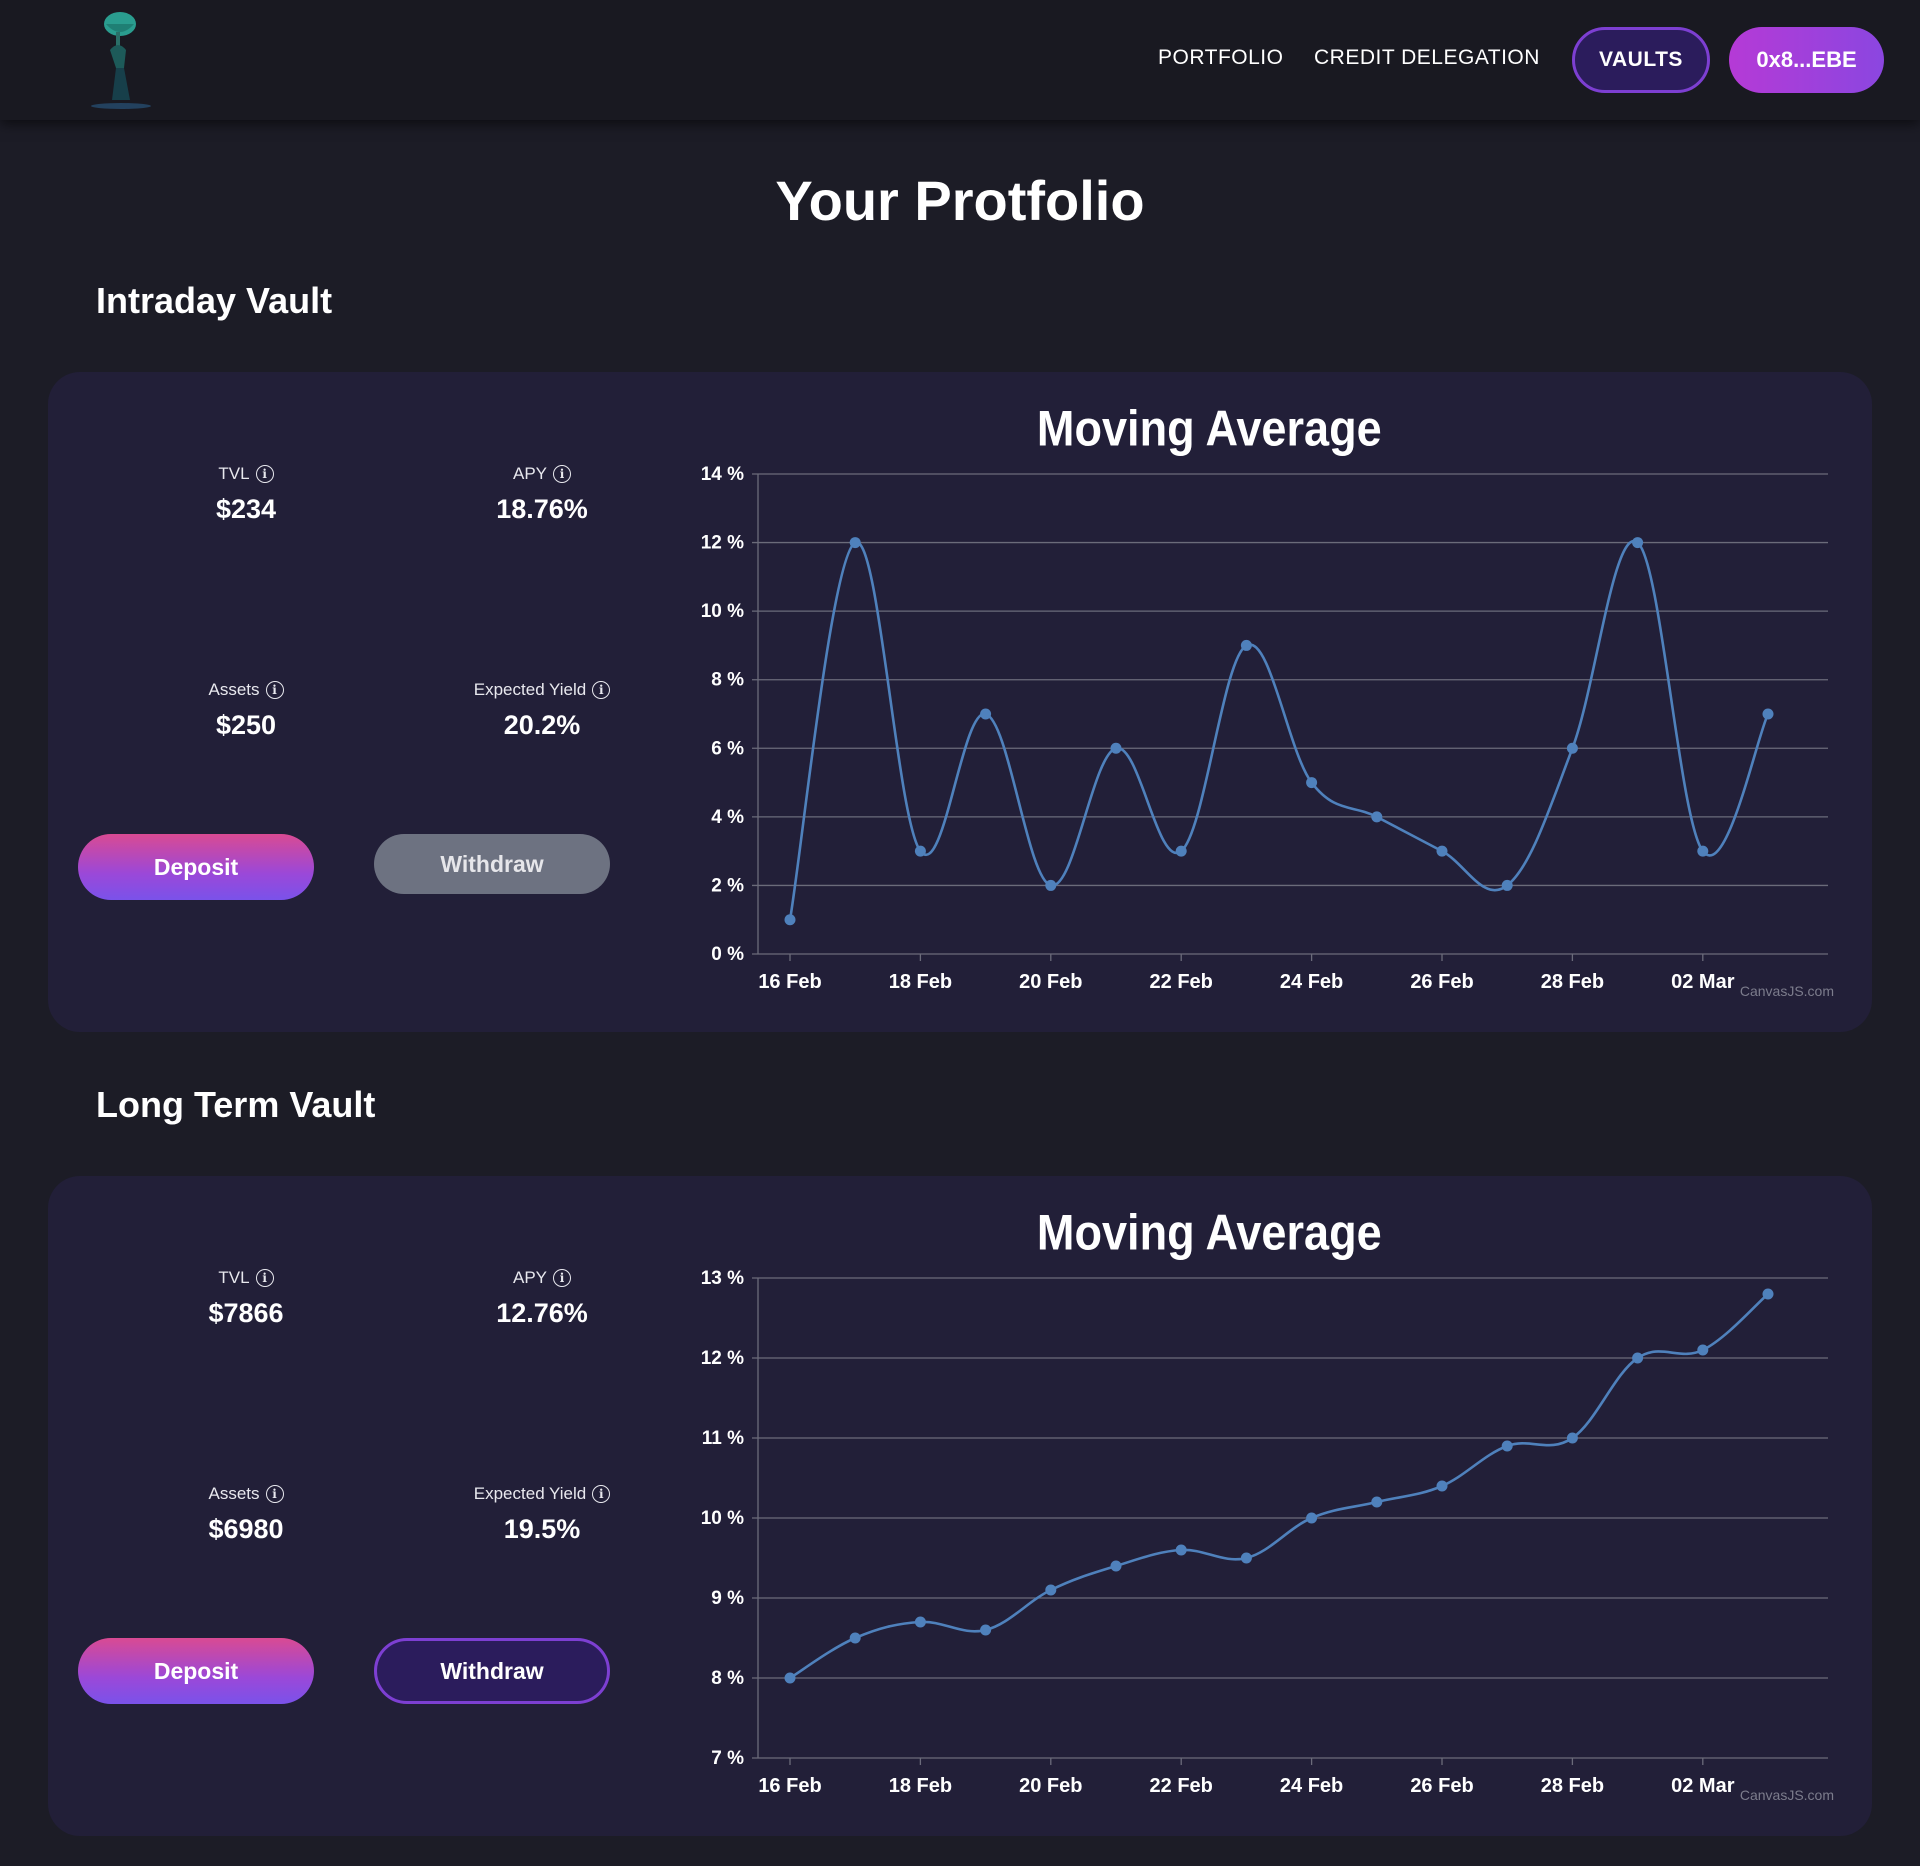 The height and width of the screenshot is (1866, 1920). I want to click on section-title-intraday-vault: Intraday Vault, so click(214, 300).